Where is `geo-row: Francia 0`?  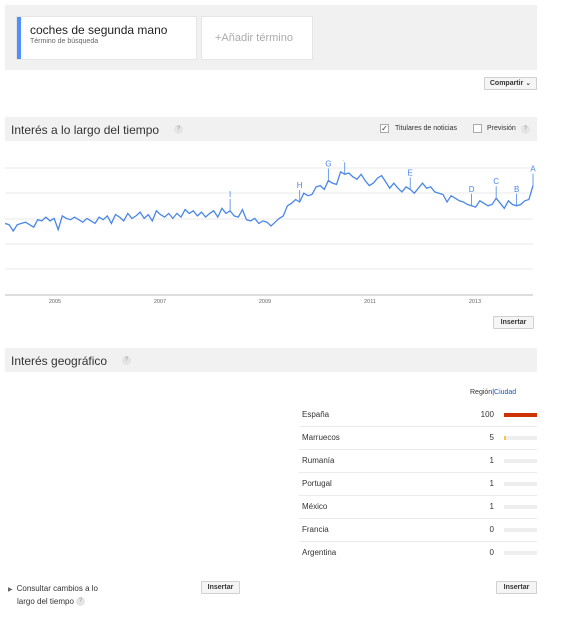
geo-row: Francia 0 is located at coordinates (418, 530).